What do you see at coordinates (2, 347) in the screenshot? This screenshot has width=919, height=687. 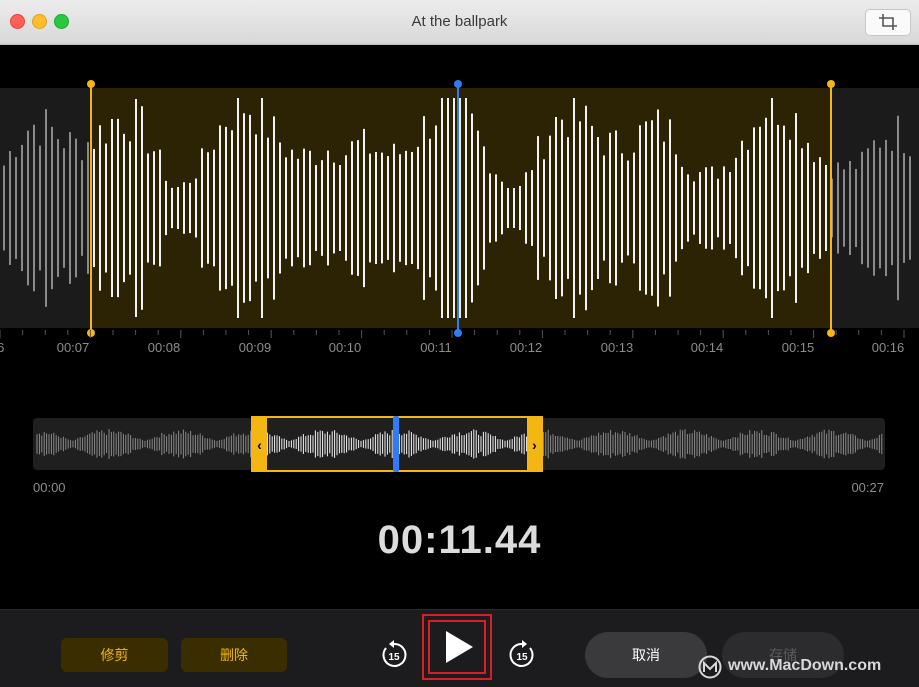 I see `time-label: 6` at bounding box center [2, 347].